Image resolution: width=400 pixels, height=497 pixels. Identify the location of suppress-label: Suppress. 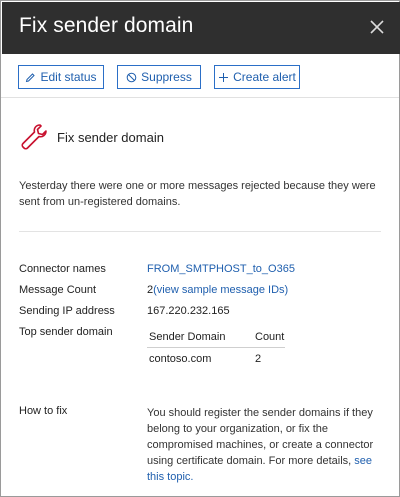
(166, 77).